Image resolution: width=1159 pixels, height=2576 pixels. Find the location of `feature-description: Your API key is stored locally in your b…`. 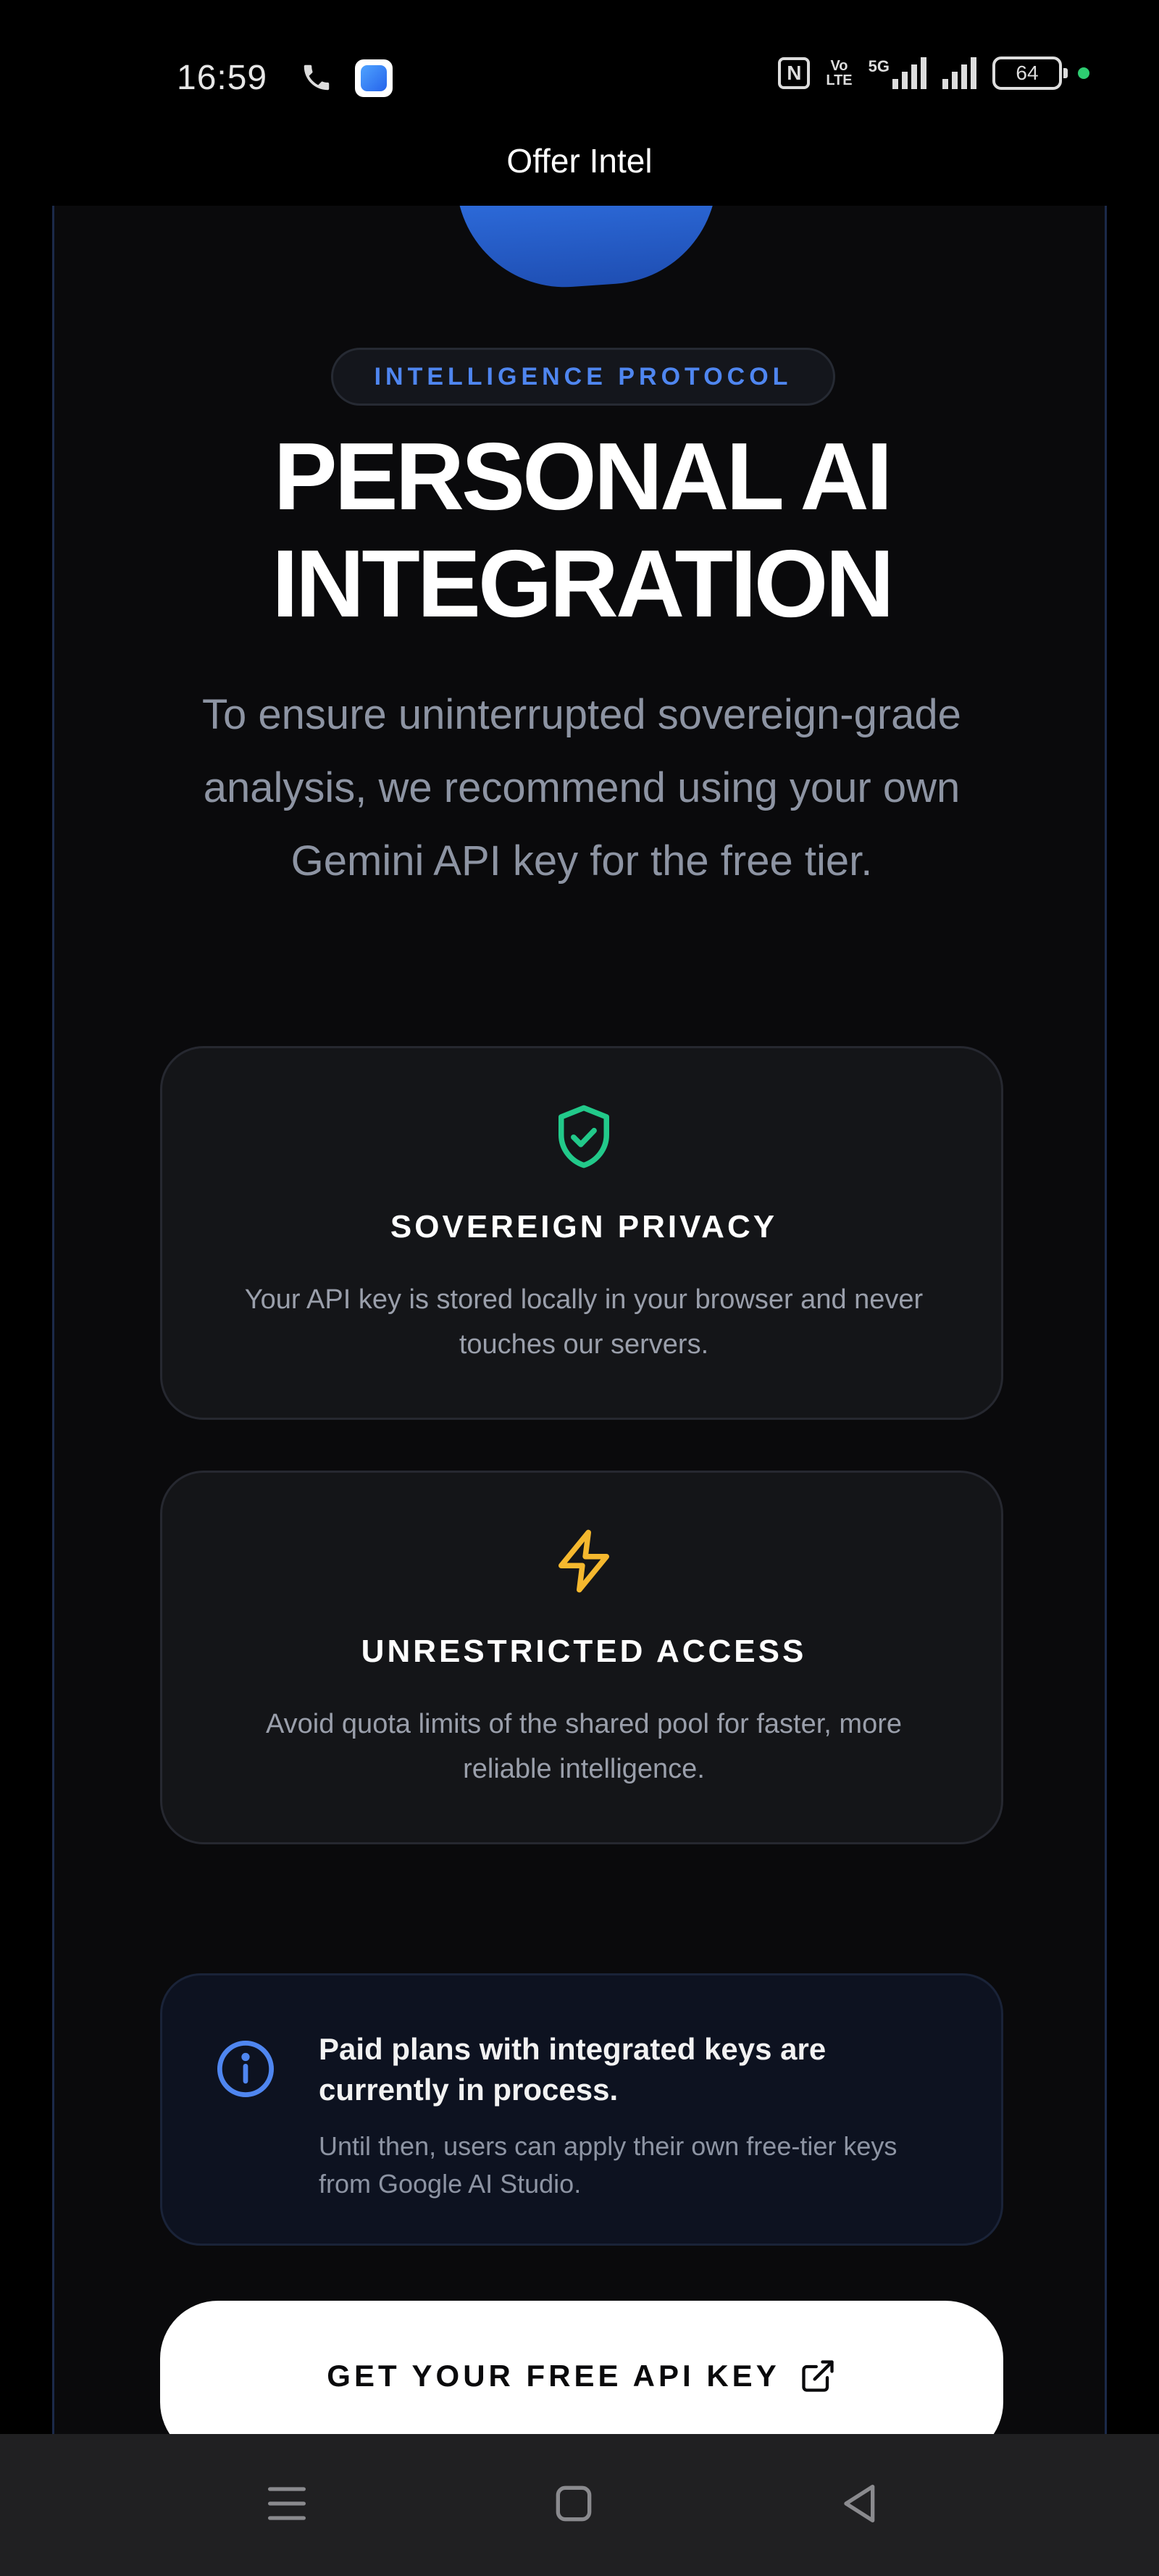

feature-description: Your API key is stored locally in your b… is located at coordinates (584, 1322).